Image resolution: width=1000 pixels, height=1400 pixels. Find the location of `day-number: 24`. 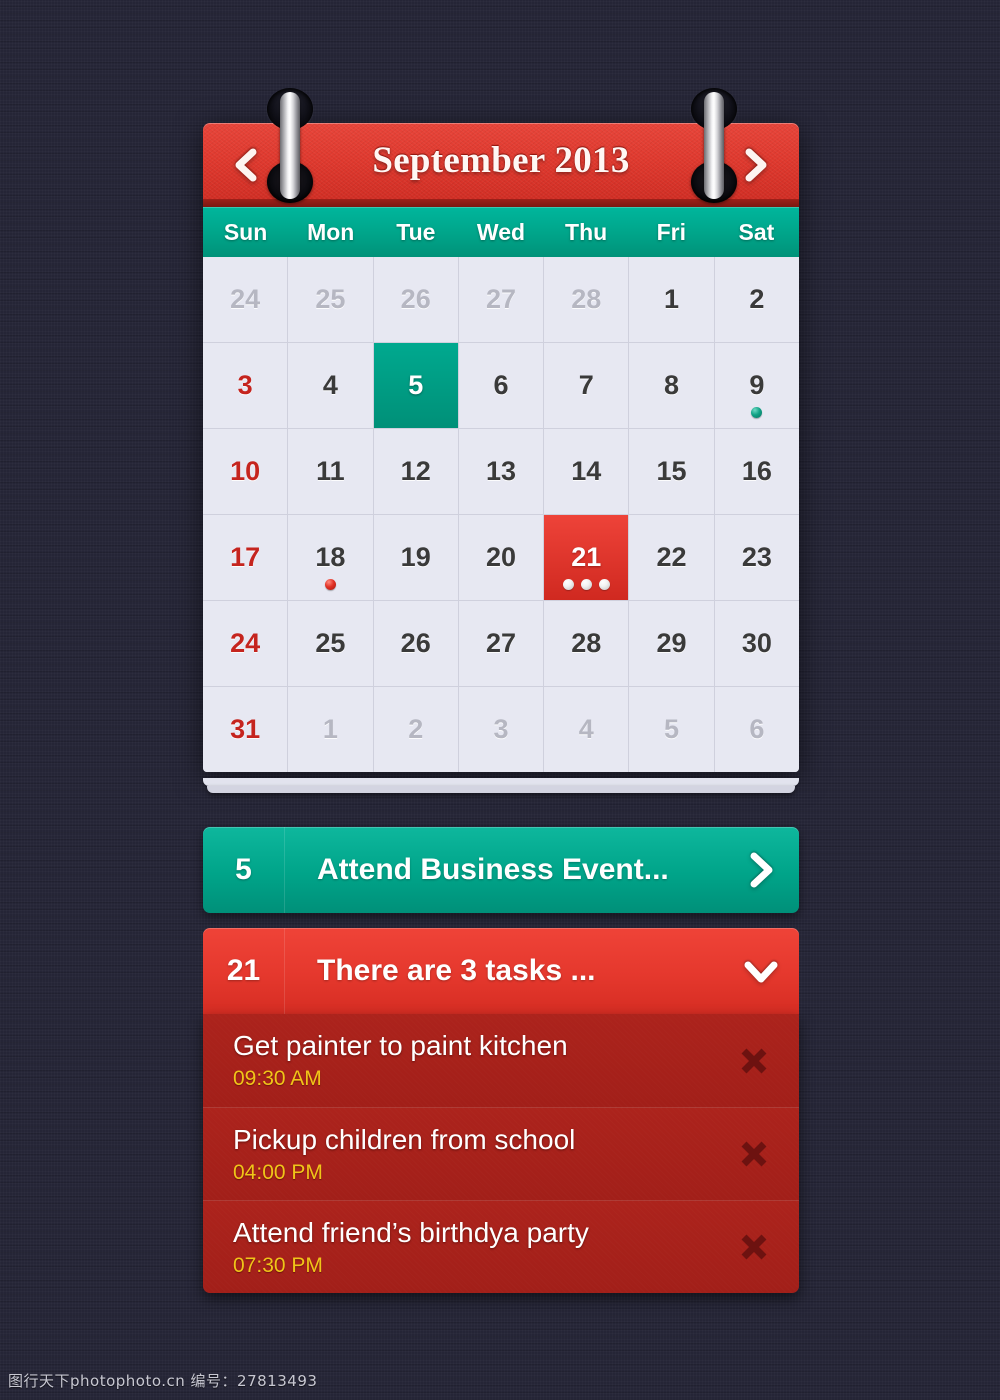

day-number: 24 is located at coordinates (245, 299).